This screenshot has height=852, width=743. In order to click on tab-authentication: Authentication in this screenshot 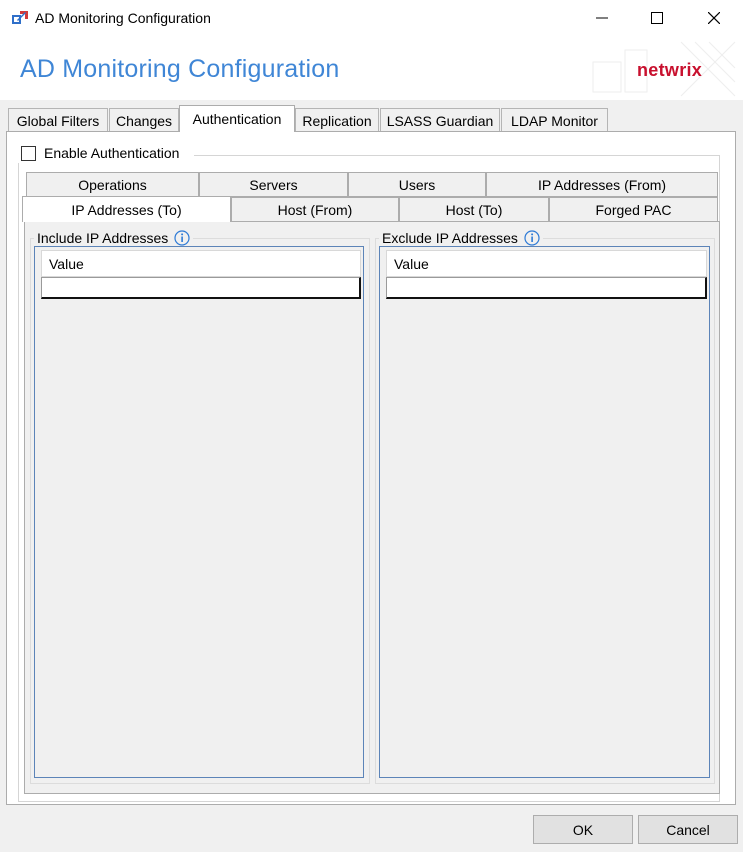, I will do `click(237, 118)`.